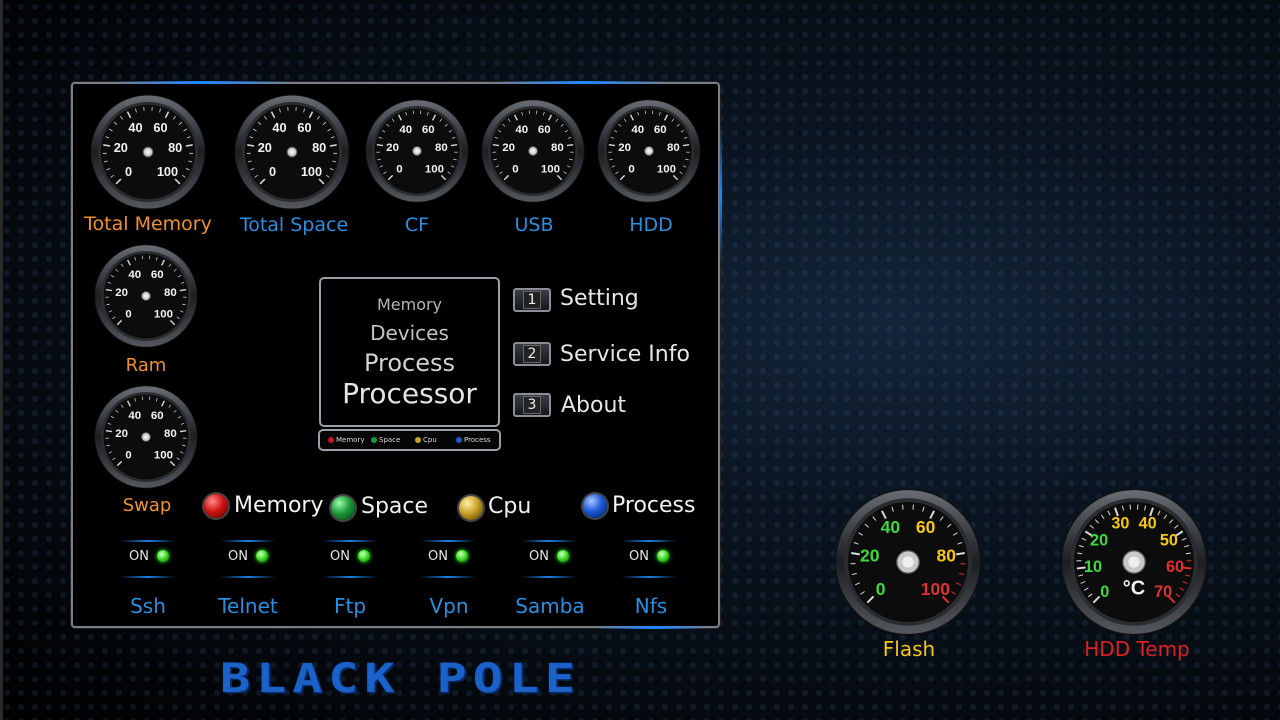  What do you see at coordinates (1134, 562) in the screenshot?
I see `hdd-temp-gauge: 0 10 20 30 40 50 60 70 °C` at bounding box center [1134, 562].